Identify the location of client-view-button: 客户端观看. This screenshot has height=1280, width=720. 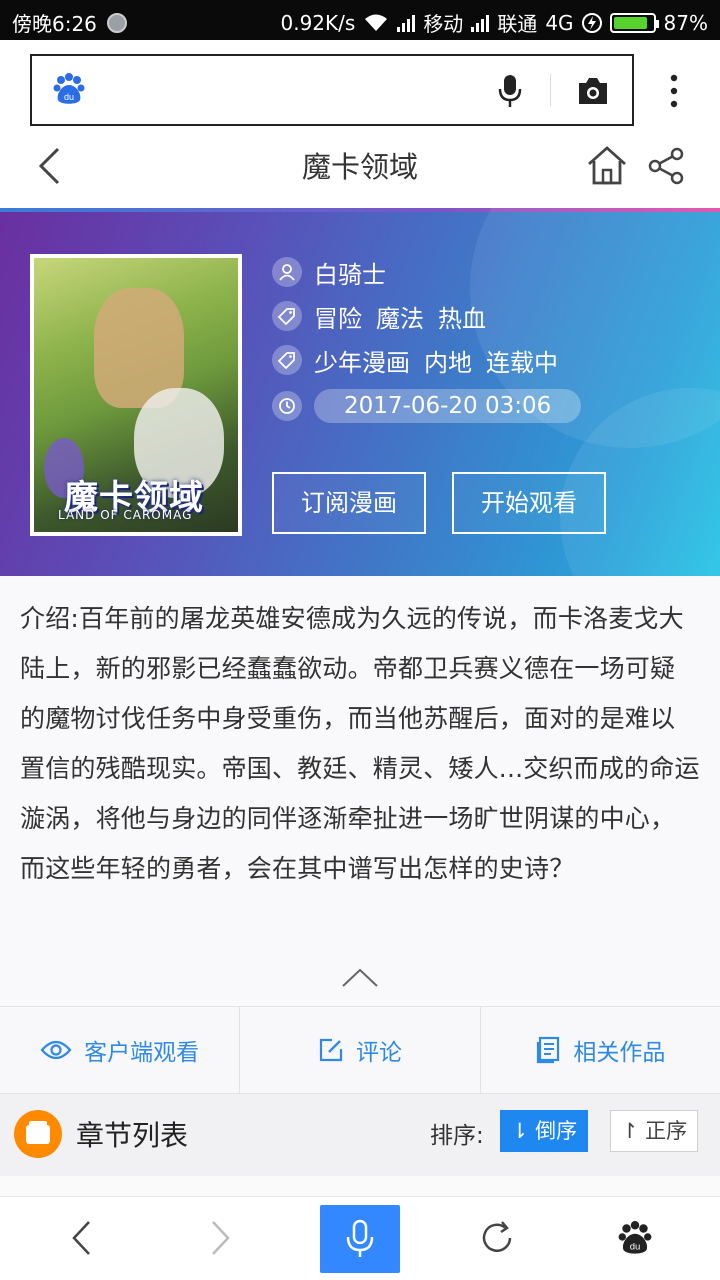
(120, 1050).